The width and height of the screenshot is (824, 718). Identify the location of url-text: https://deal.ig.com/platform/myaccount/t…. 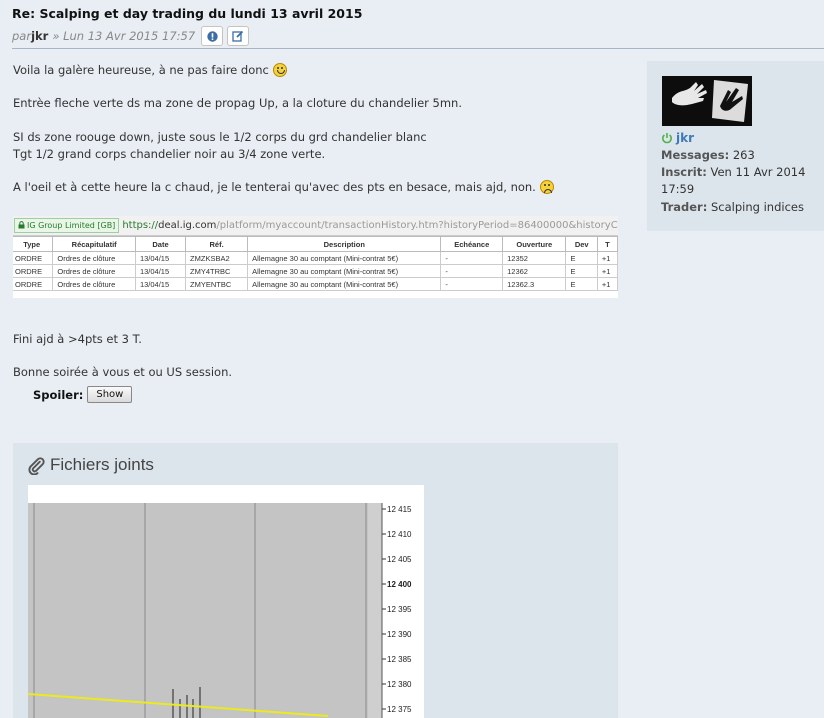
(370, 225).